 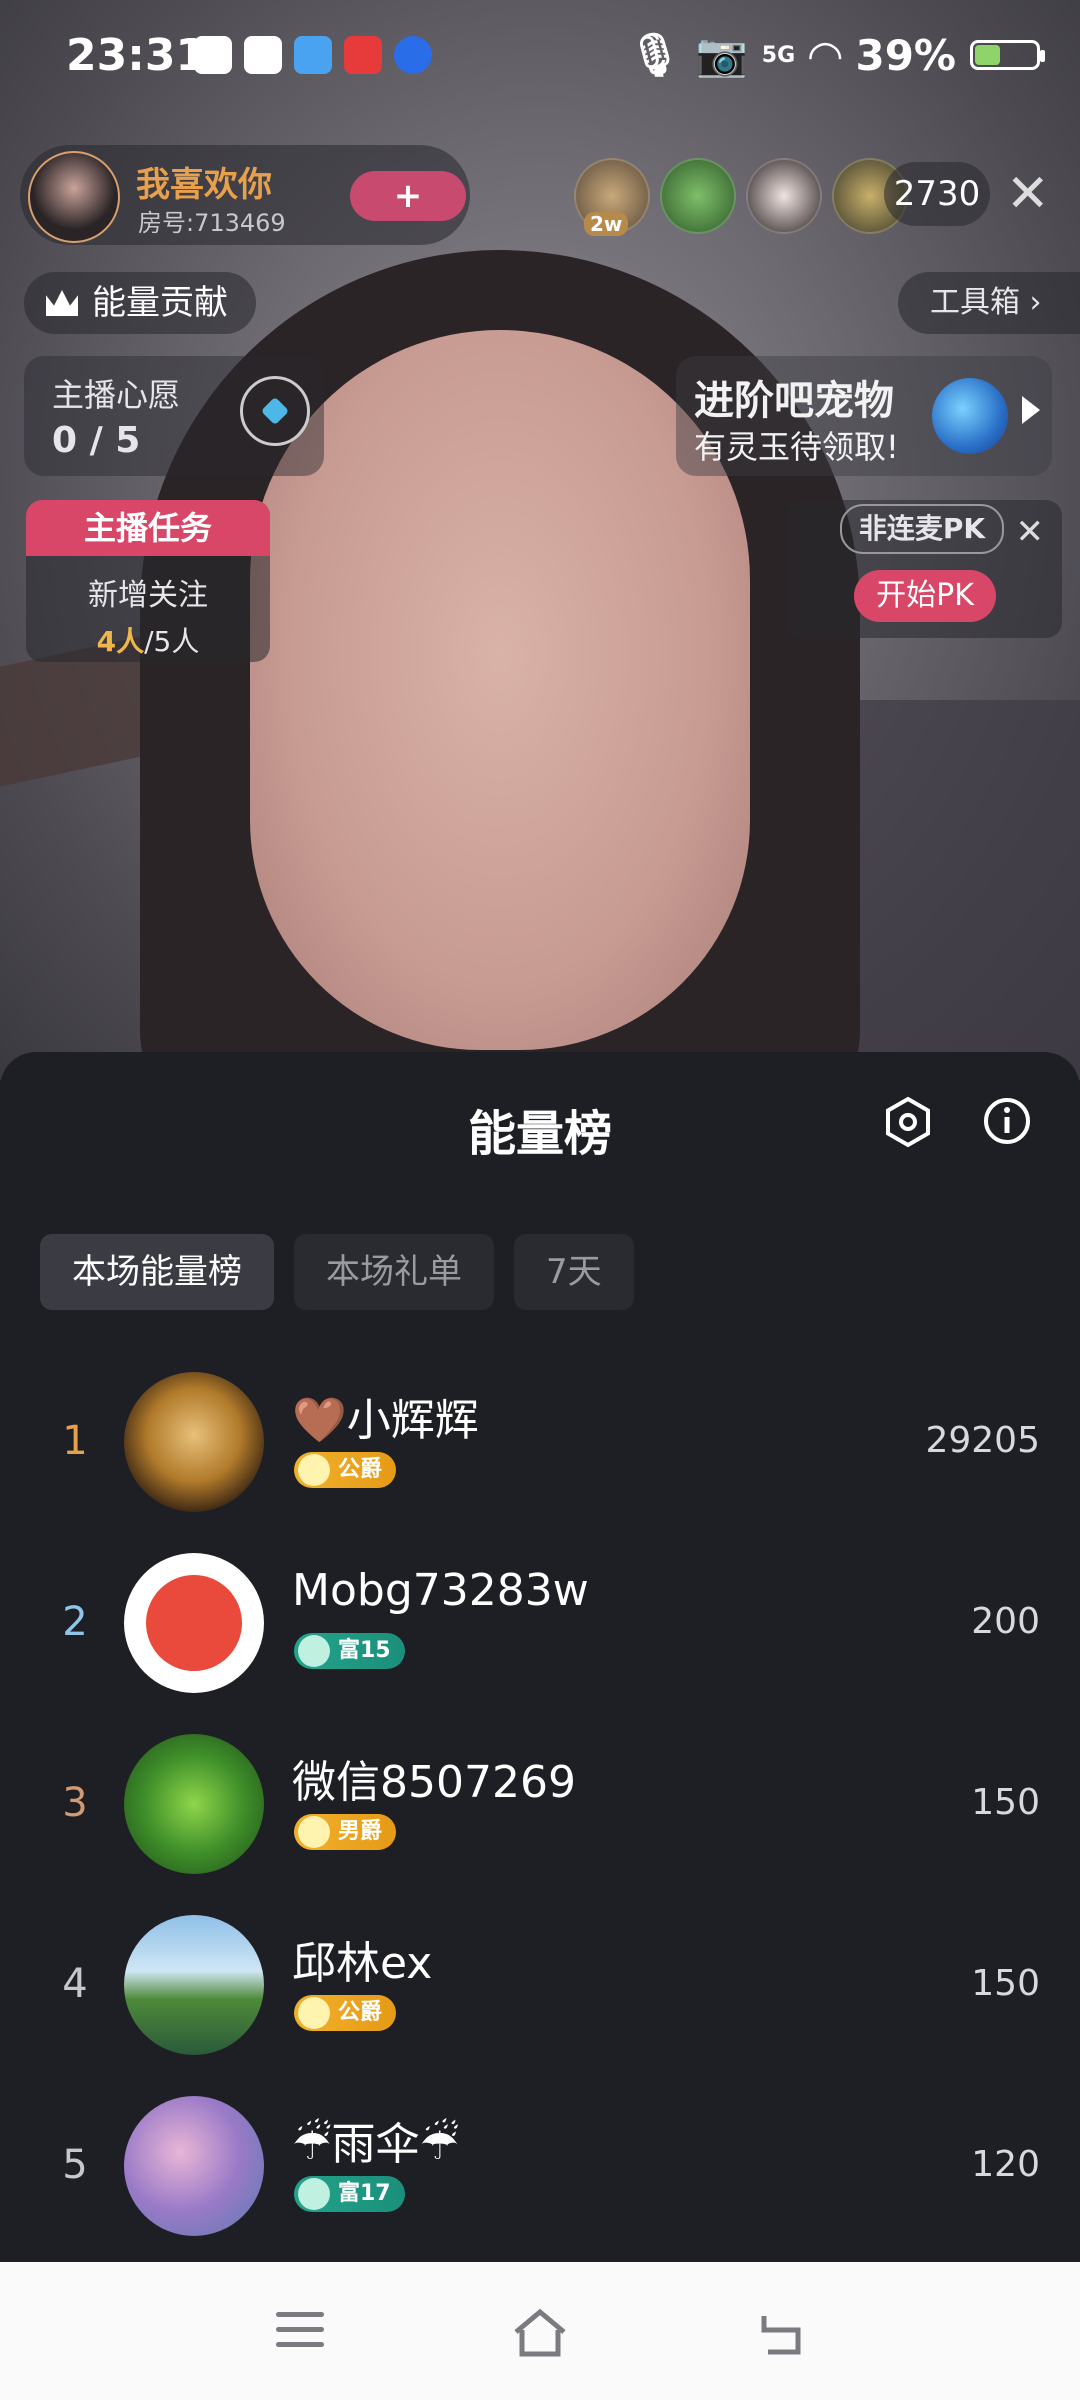 I want to click on rank-number: 3, so click(x=75, y=1803).